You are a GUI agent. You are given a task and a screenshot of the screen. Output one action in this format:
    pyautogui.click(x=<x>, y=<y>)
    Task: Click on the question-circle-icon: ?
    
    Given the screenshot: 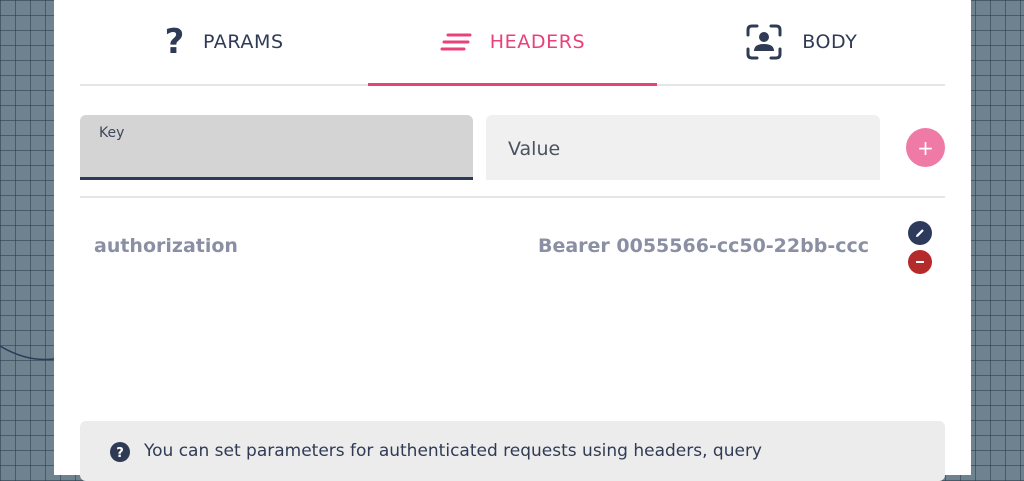 What is the action you would take?
    pyautogui.click(x=120, y=452)
    